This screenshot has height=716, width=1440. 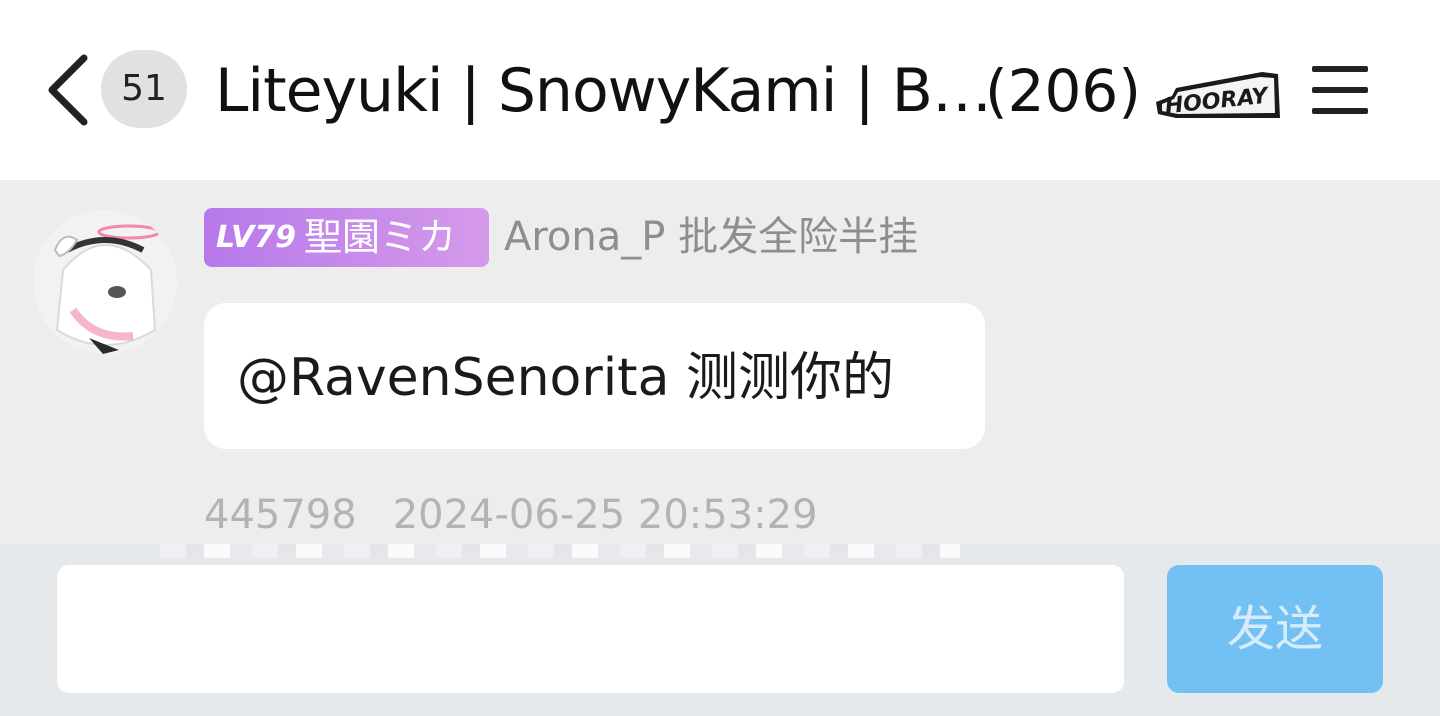 What do you see at coordinates (1063, 91) in the screenshot?
I see `member-count: (206)` at bounding box center [1063, 91].